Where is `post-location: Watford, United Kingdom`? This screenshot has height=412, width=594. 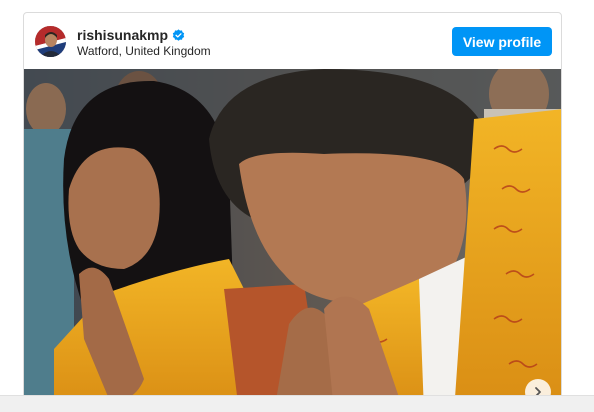 post-location: Watford, United Kingdom is located at coordinates (144, 51).